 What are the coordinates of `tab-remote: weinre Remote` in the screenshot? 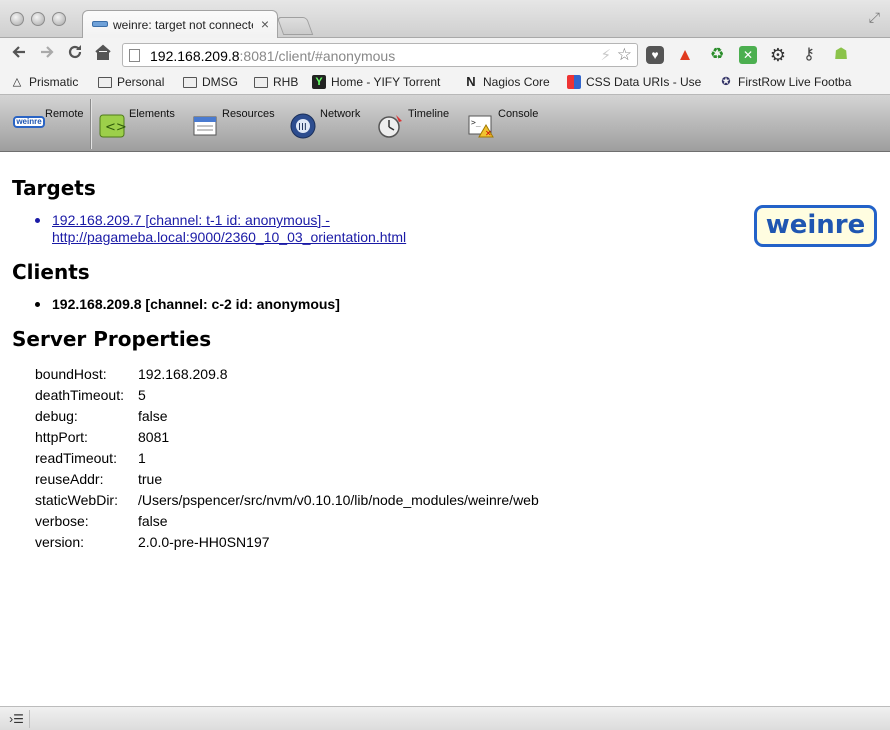 It's located at (45, 123).